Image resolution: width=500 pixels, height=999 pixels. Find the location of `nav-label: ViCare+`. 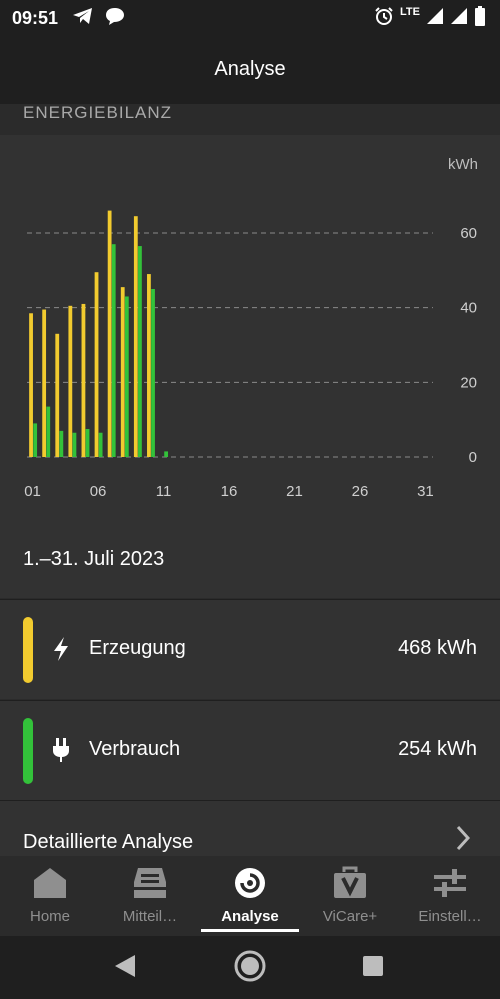

nav-label: ViCare+ is located at coordinates (350, 916).